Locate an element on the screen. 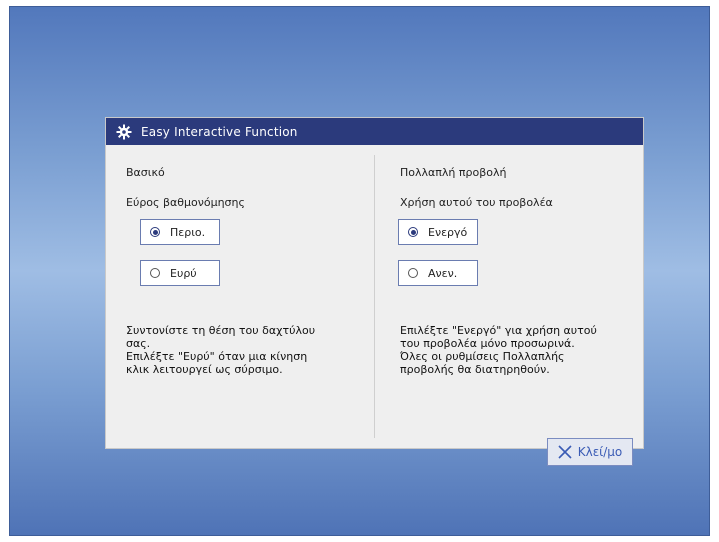 The width and height of the screenshot is (719, 542). close-button: Κλεί/μο is located at coordinates (590, 452).